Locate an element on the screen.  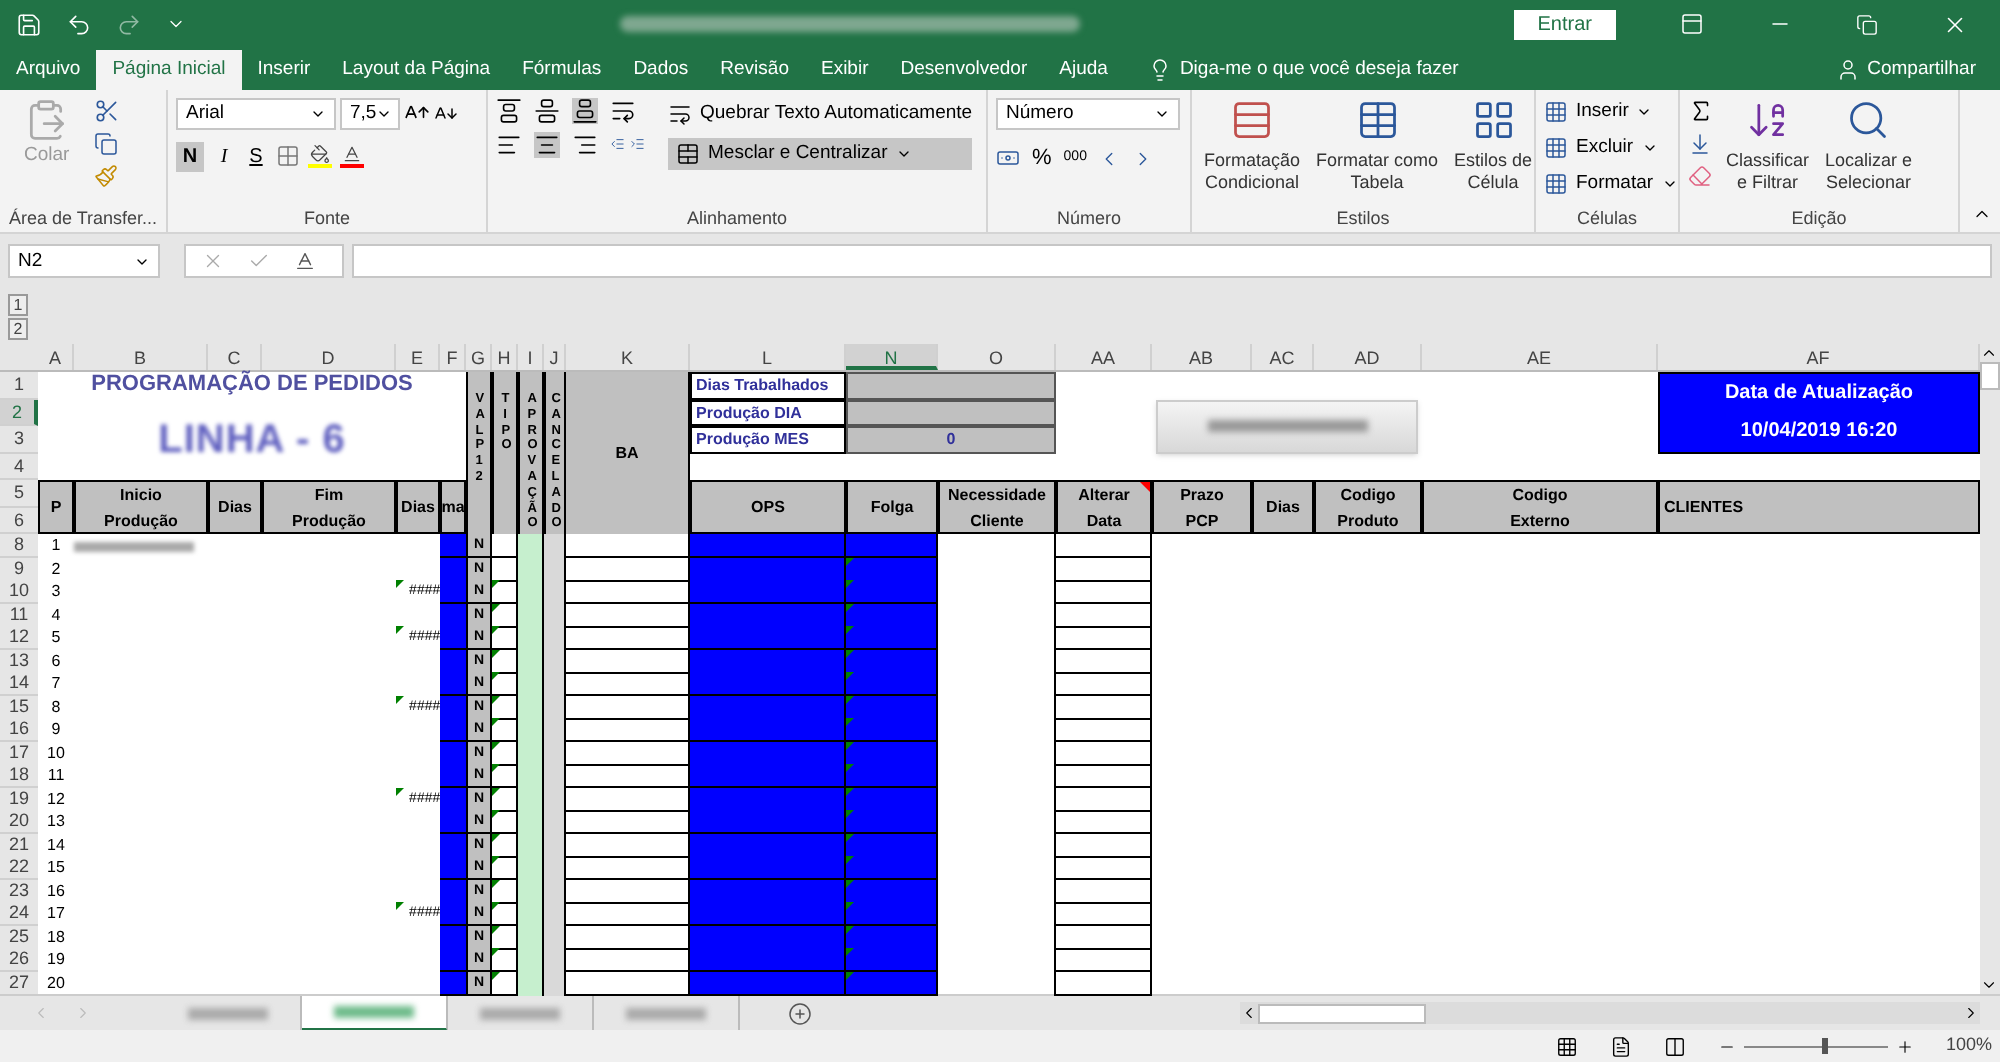
row-header: 23 is located at coordinates (19, 891).